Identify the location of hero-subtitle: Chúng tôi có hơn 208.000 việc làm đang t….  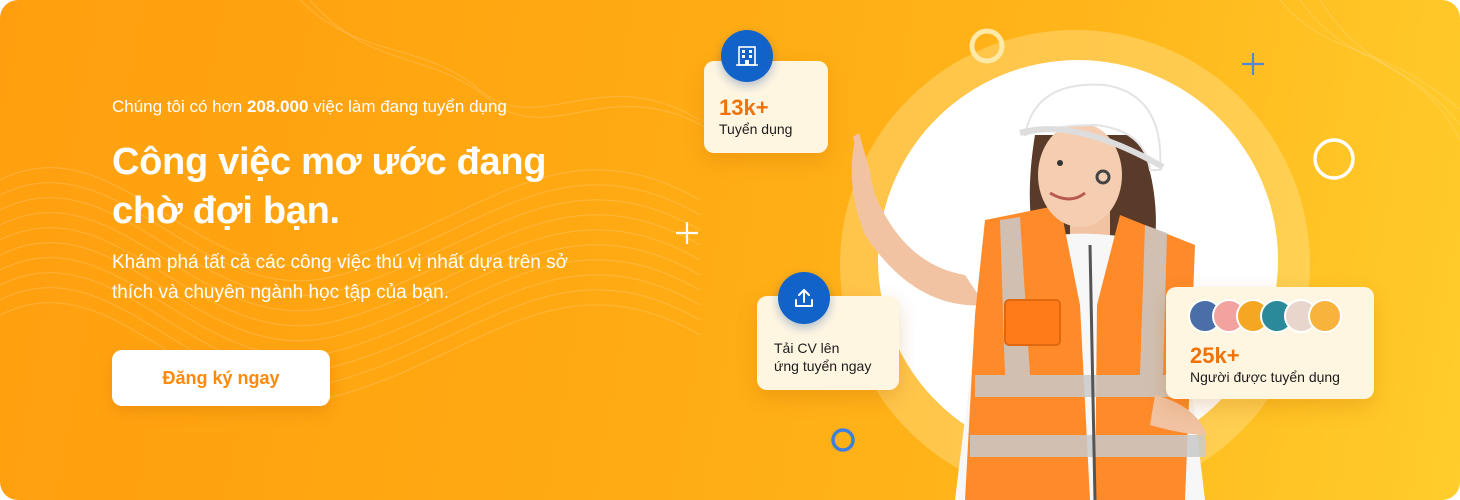
(372, 107).